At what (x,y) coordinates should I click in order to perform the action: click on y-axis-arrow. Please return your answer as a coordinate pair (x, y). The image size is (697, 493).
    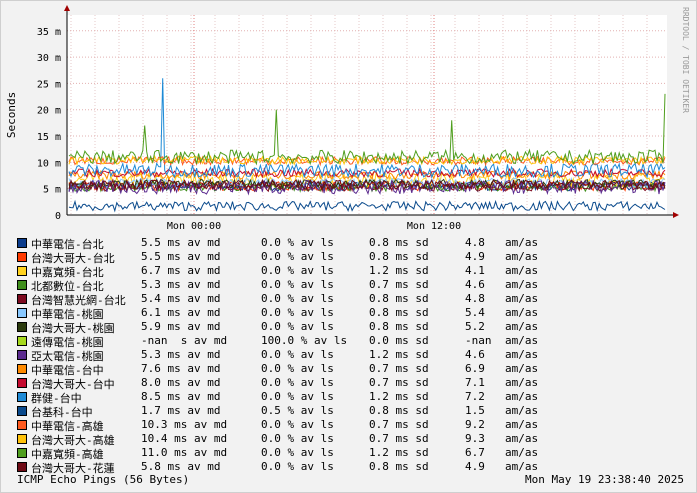
    Looking at the image, I should click on (67, 8).